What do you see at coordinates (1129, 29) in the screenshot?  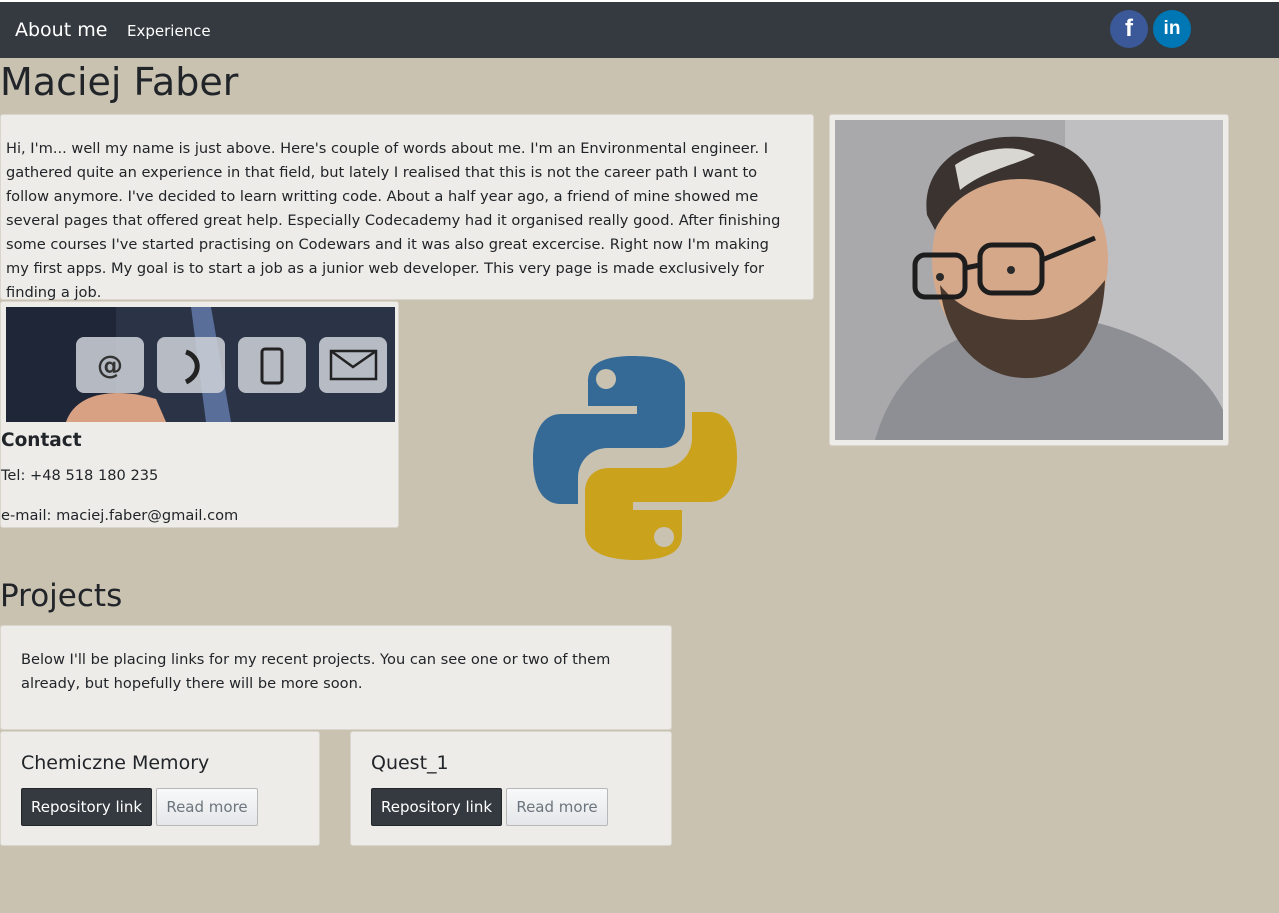 I see `facebook-icon: f` at bounding box center [1129, 29].